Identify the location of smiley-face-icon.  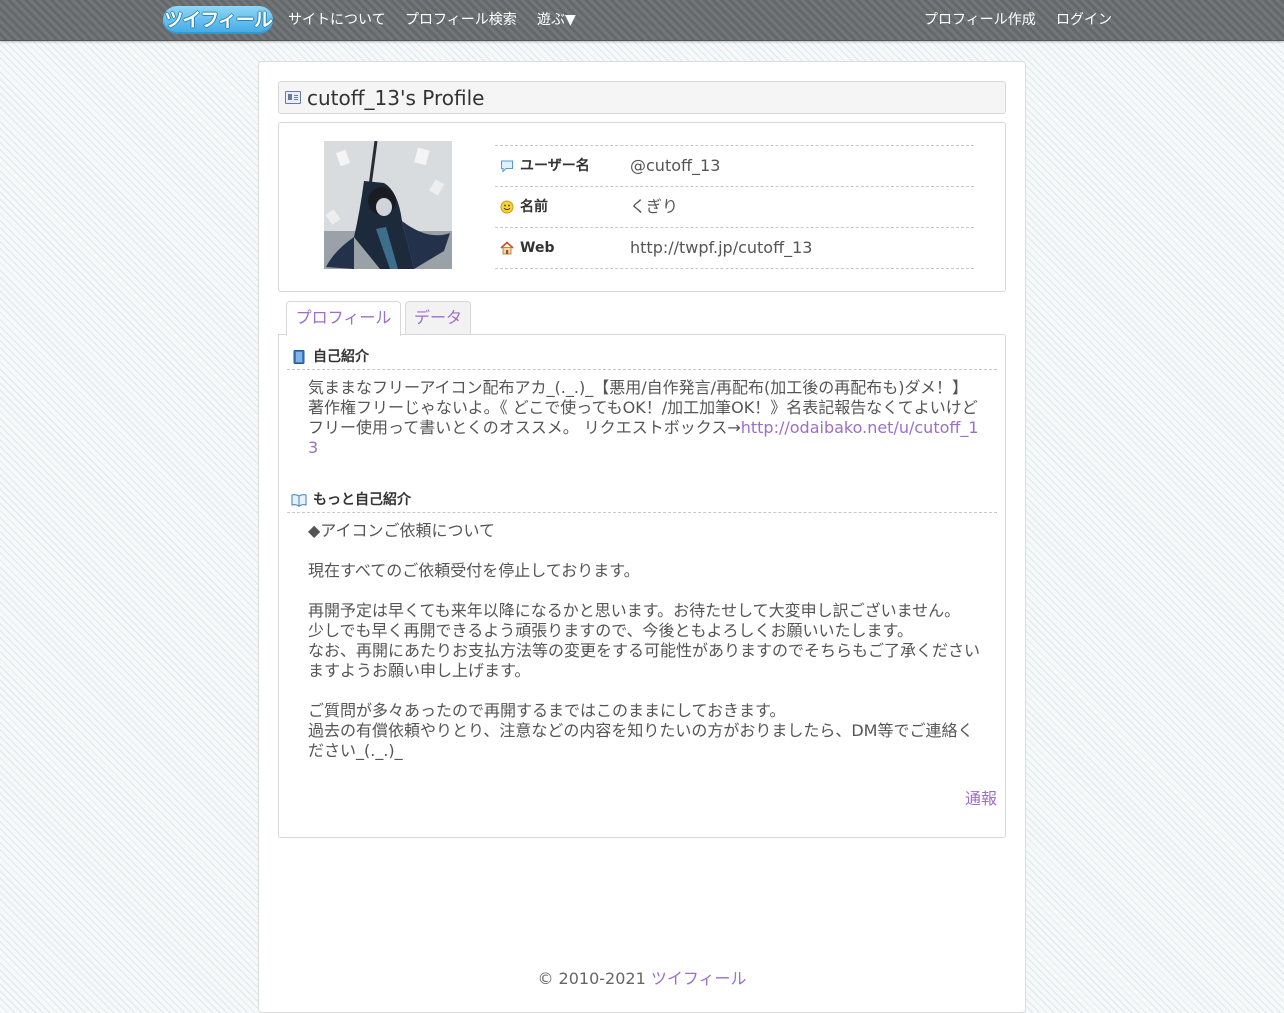
(507, 207).